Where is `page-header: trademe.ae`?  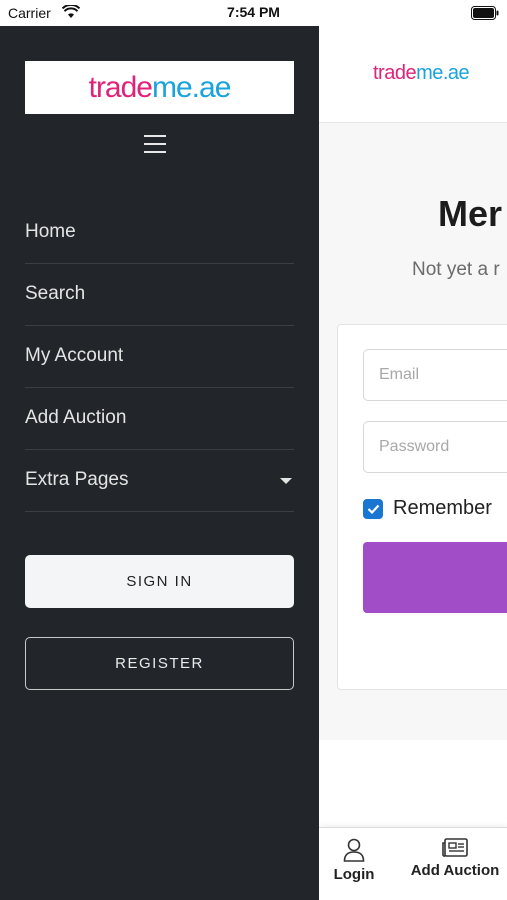 page-header: trademe.ae is located at coordinates (413, 74).